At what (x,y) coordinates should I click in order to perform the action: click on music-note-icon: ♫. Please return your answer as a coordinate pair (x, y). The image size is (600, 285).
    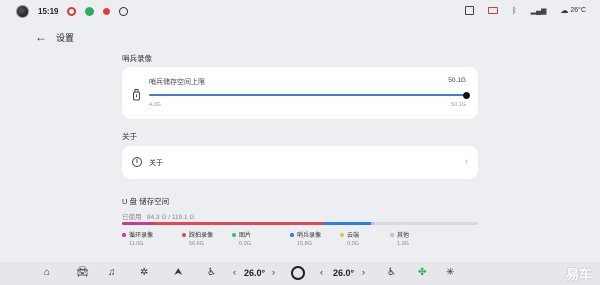
    Looking at the image, I should click on (112, 272).